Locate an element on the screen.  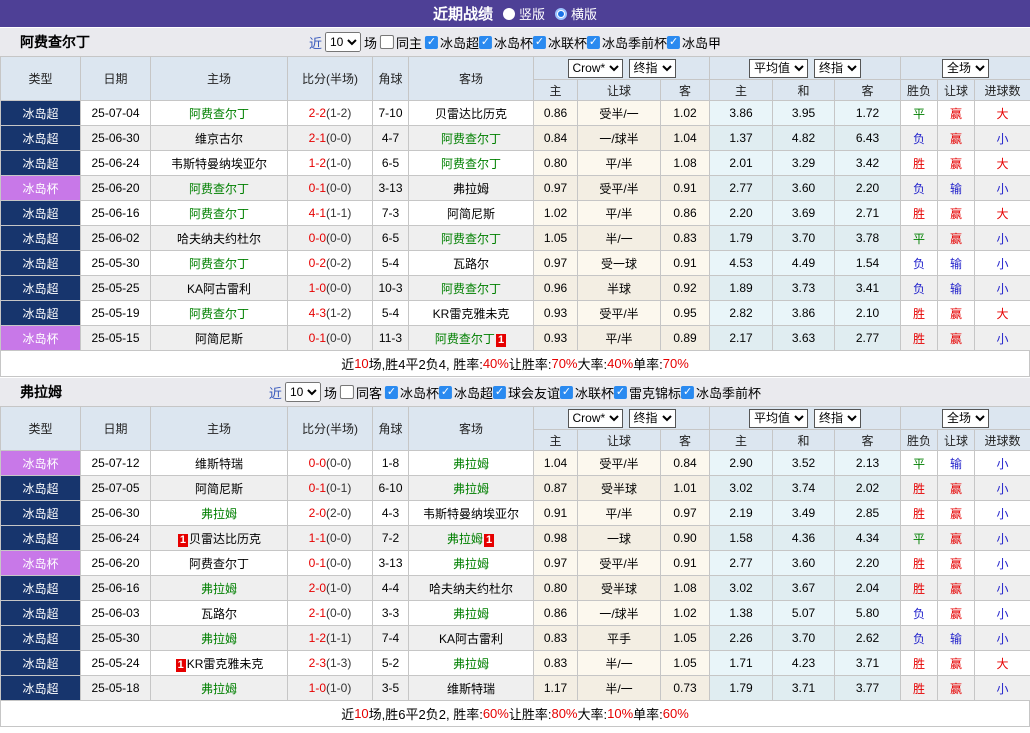
fulltime-score: 1-0 is located at coordinates (317, 688).